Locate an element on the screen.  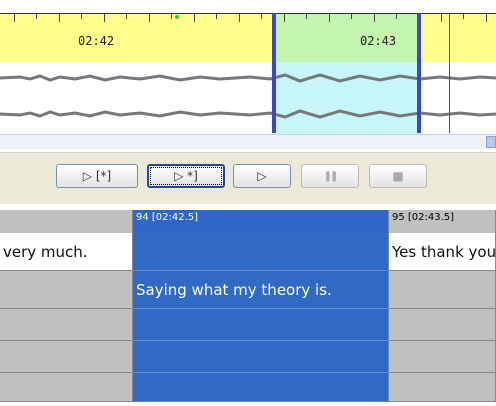
segment-boundary is located at coordinates (449, 73).